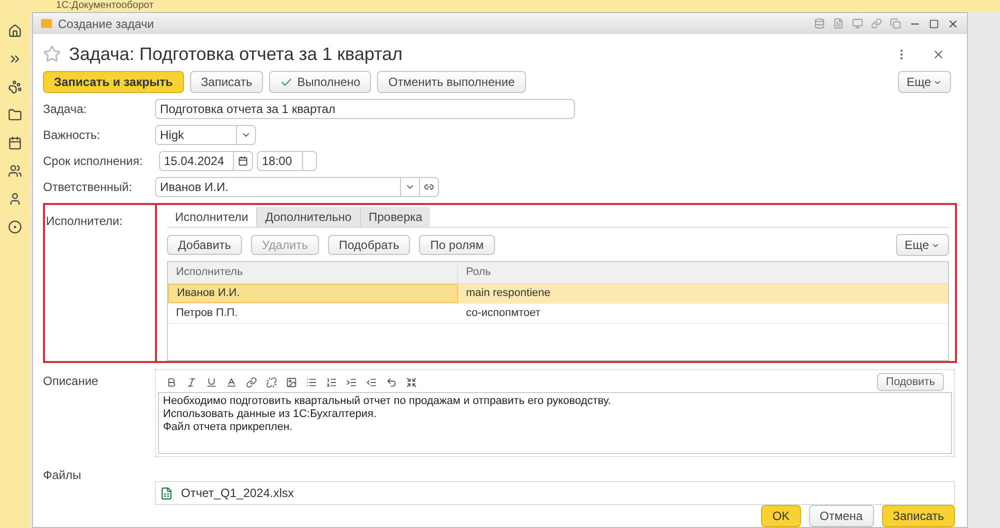 This screenshot has width=1000, height=528. Describe the element at coordinates (351, 382) in the screenshot. I see `indent-icon` at that location.